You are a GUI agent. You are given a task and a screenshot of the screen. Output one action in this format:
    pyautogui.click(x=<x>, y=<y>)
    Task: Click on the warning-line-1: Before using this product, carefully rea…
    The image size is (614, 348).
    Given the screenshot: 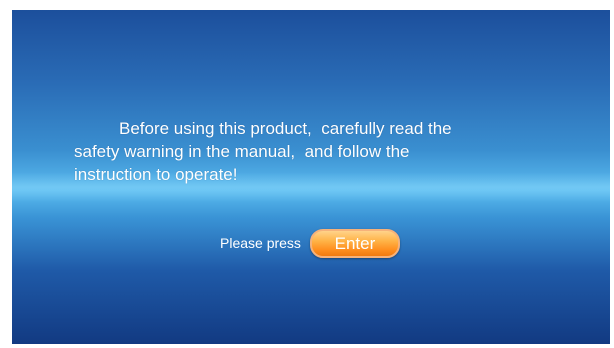 What is the action you would take?
    pyautogui.click(x=285, y=128)
    